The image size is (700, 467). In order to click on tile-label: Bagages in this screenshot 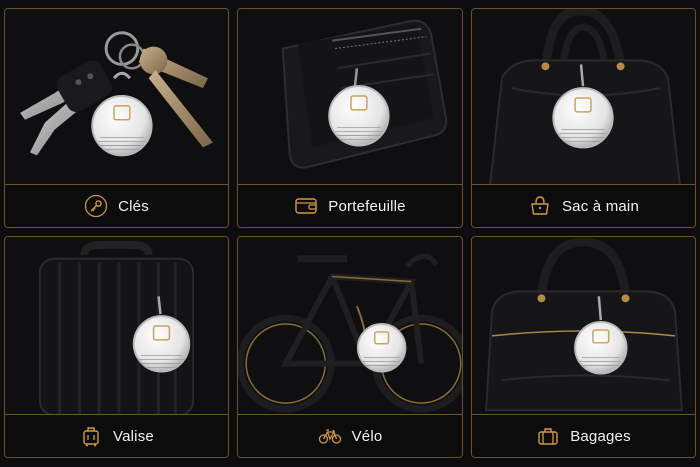, I will do `click(600, 436)`.